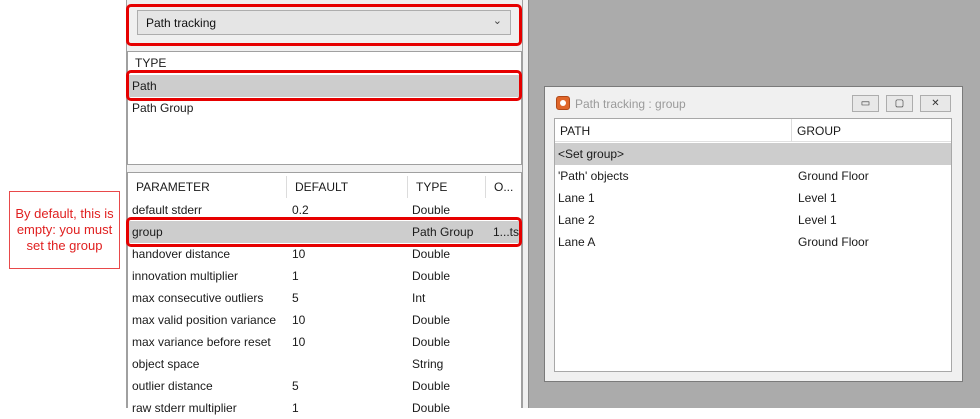 The height and width of the screenshot is (419, 980). Describe the element at coordinates (753, 154) in the screenshot. I see `group-row: <Set group>` at that location.